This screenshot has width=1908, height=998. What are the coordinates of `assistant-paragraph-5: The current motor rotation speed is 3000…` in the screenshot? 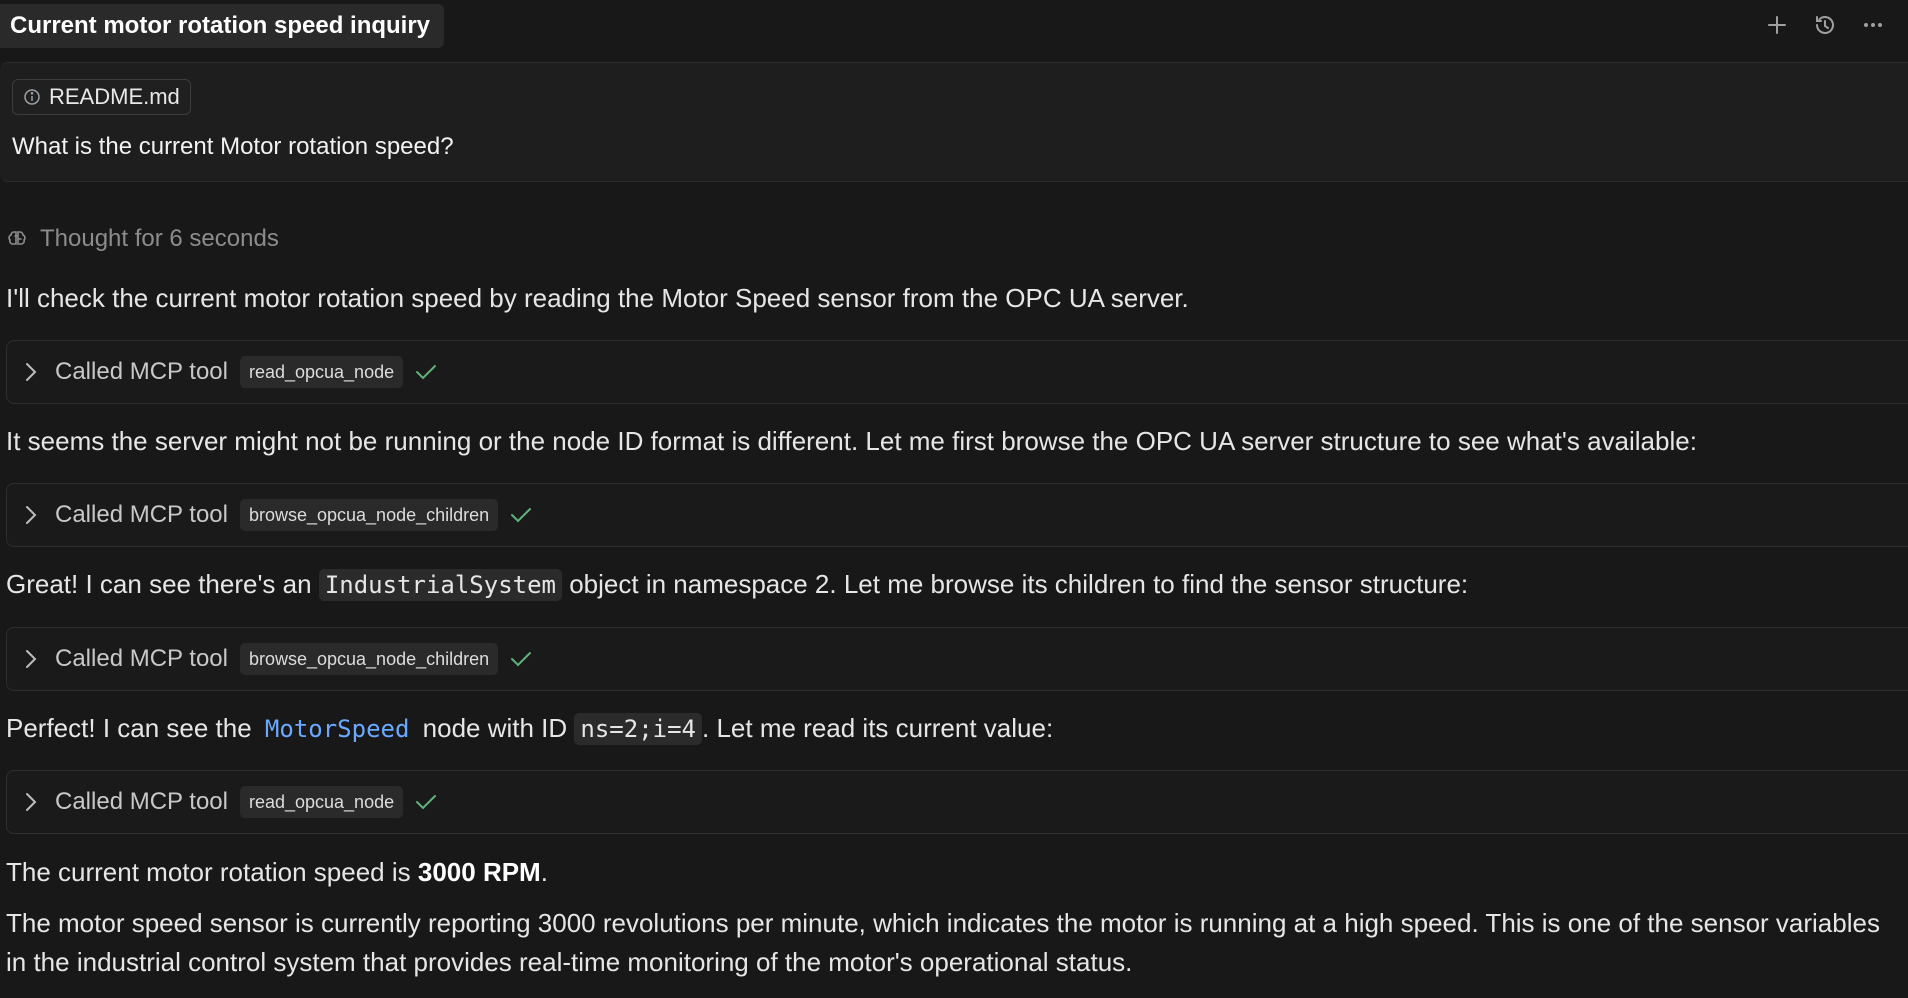 It's located at (277, 872).